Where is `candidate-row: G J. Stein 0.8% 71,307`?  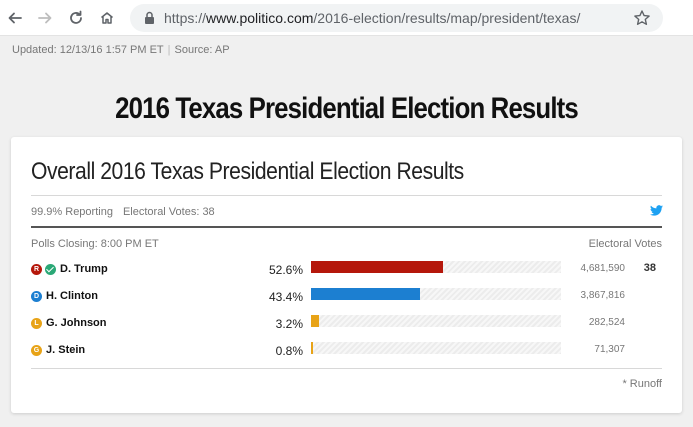
candidate-row: G J. Stein 0.8% 71,307 is located at coordinates (346, 352).